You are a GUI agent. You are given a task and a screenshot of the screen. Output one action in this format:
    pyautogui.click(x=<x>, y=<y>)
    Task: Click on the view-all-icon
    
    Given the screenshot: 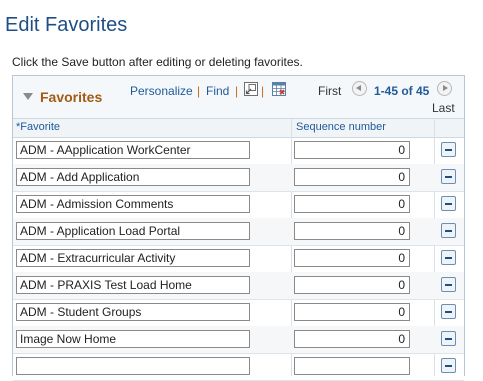 What is the action you would take?
    pyautogui.click(x=251, y=89)
    